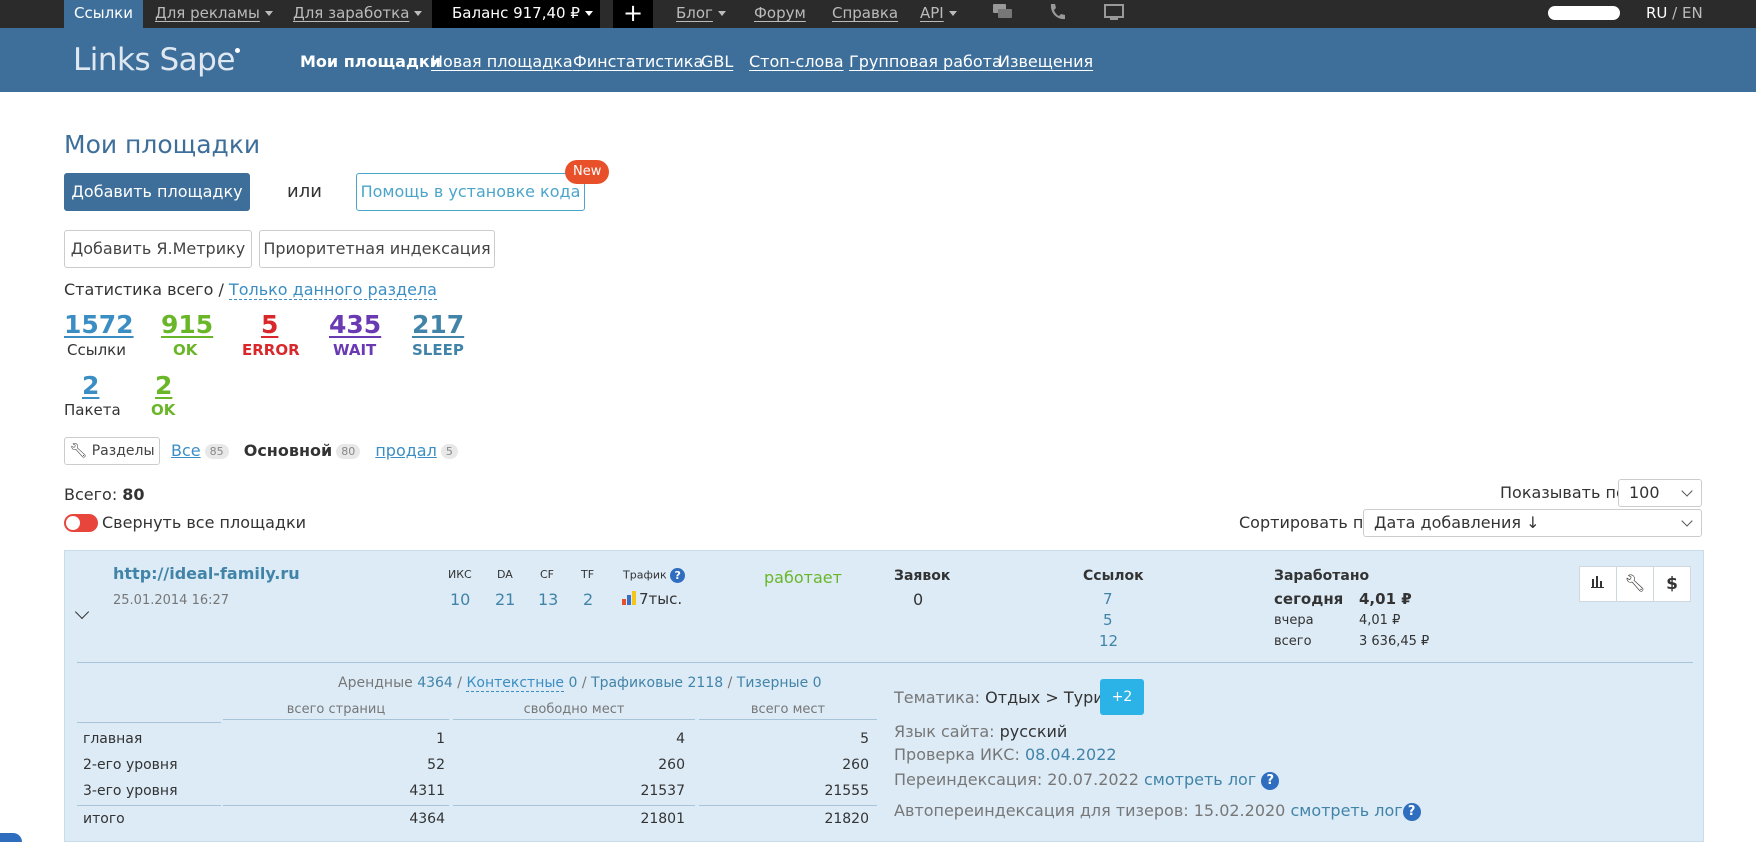 The width and height of the screenshot is (1756, 842). What do you see at coordinates (1346, 810) in the screenshot?
I see `auto-reindex-log-link: смотреть лог` at bounding box center [1346, 810].